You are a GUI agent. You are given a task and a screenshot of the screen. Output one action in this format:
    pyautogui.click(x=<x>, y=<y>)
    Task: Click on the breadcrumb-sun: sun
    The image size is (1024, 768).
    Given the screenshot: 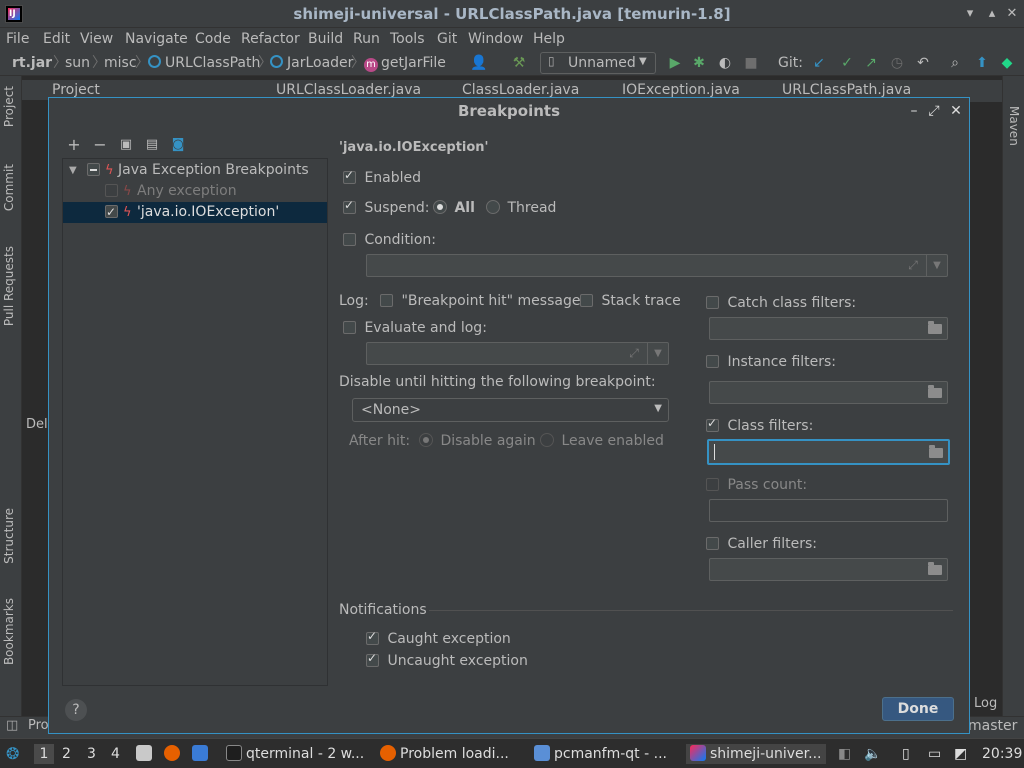 What is the action you would take?
    pyautogui.click(x=77, y=63)
    